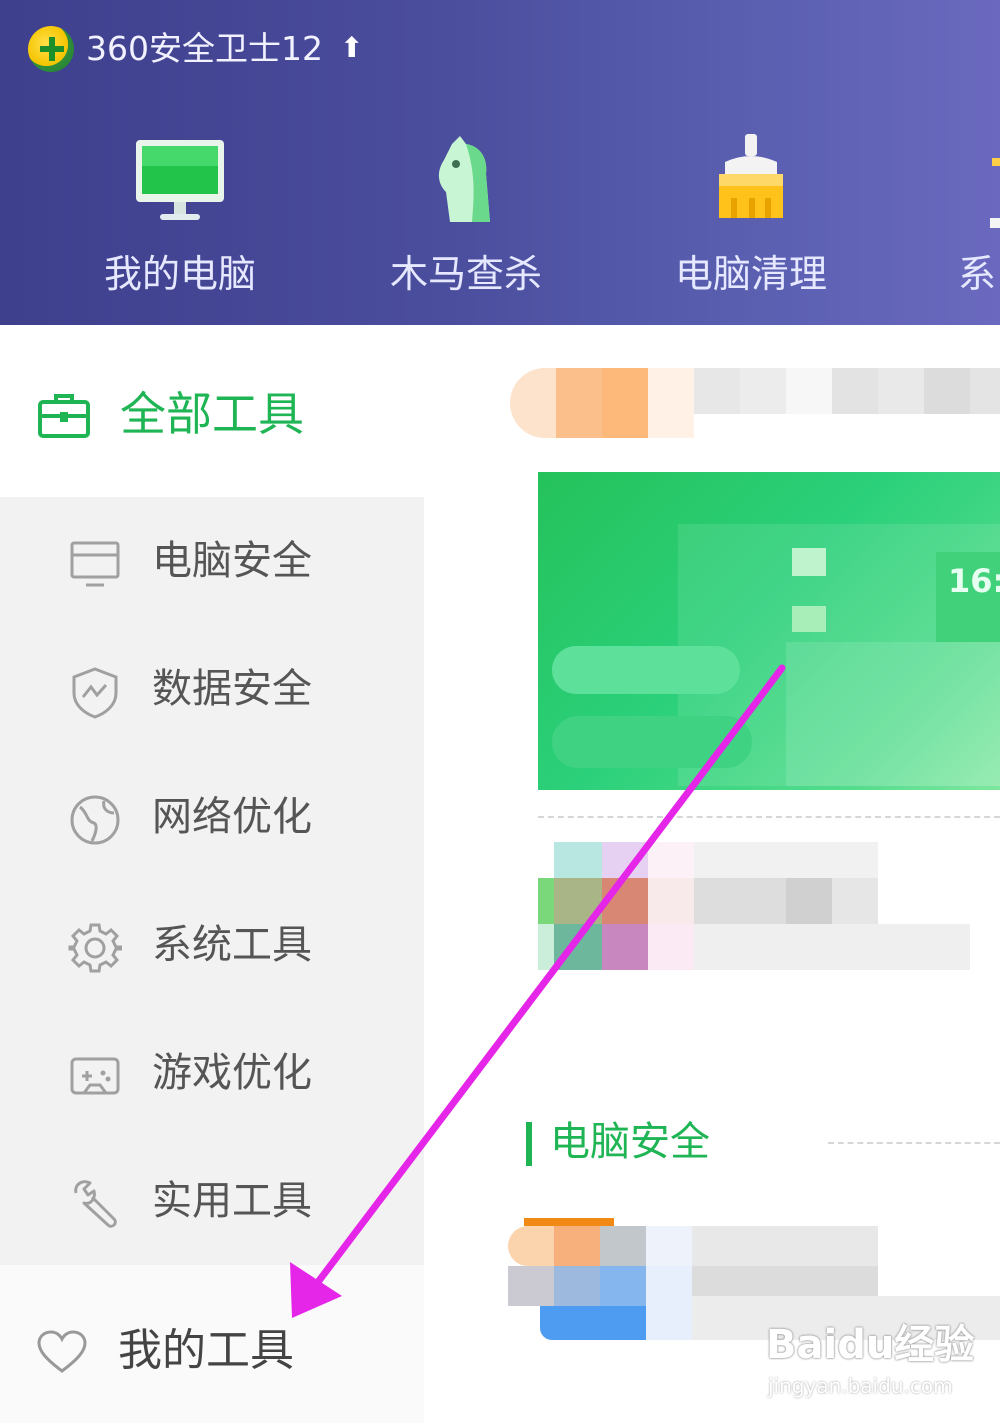  What do you see at coordinates (232, 945) in the screenshot?
I see `sidebar-item-label: 系统工具` at bounding box center [232, 945].